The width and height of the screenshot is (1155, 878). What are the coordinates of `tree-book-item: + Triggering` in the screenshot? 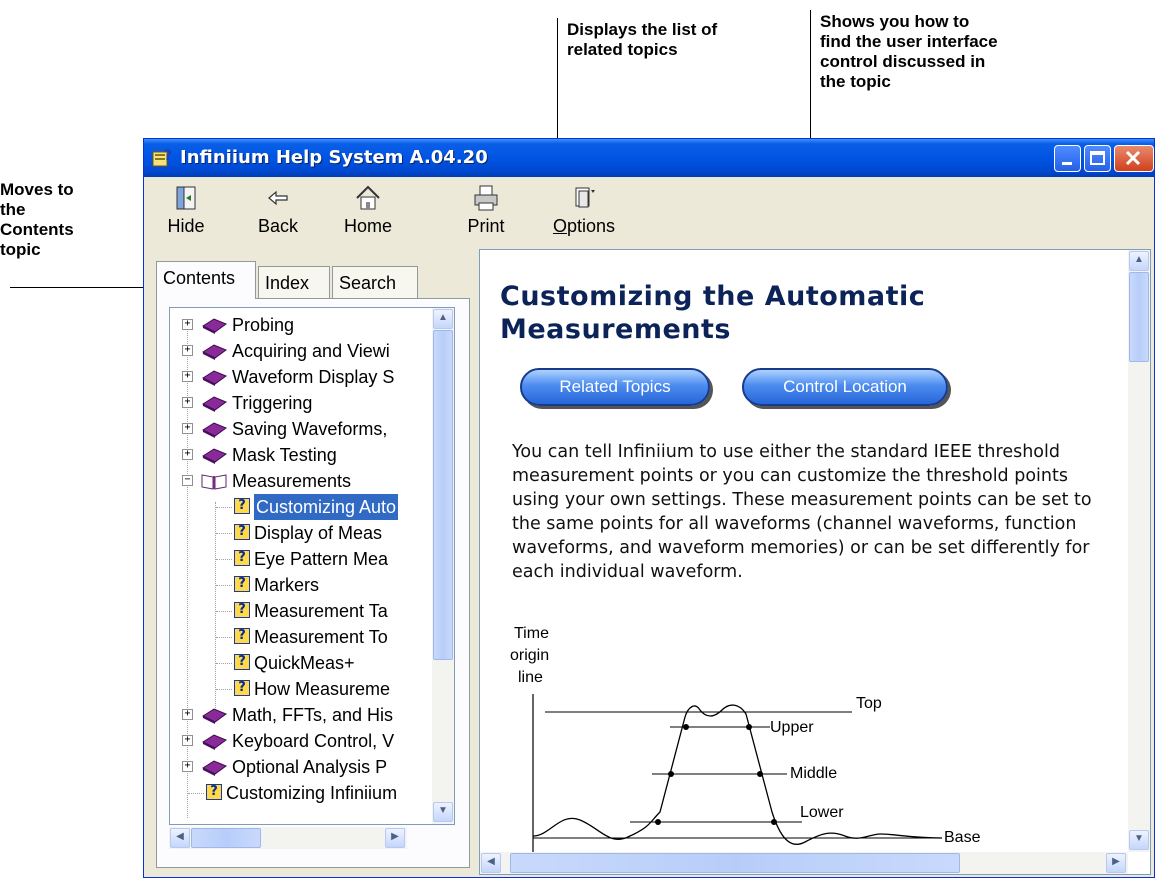 It's located at (301, 403).